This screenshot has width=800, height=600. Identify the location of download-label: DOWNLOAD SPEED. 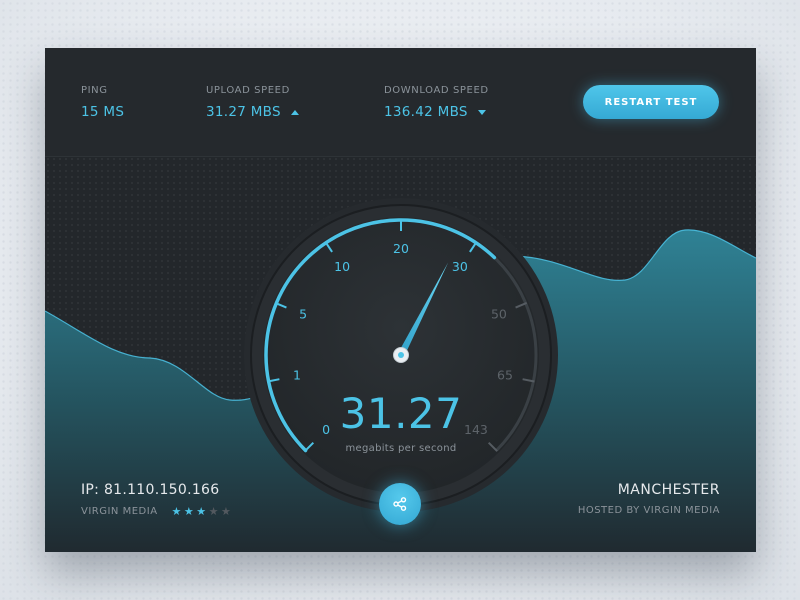
(436, 90).